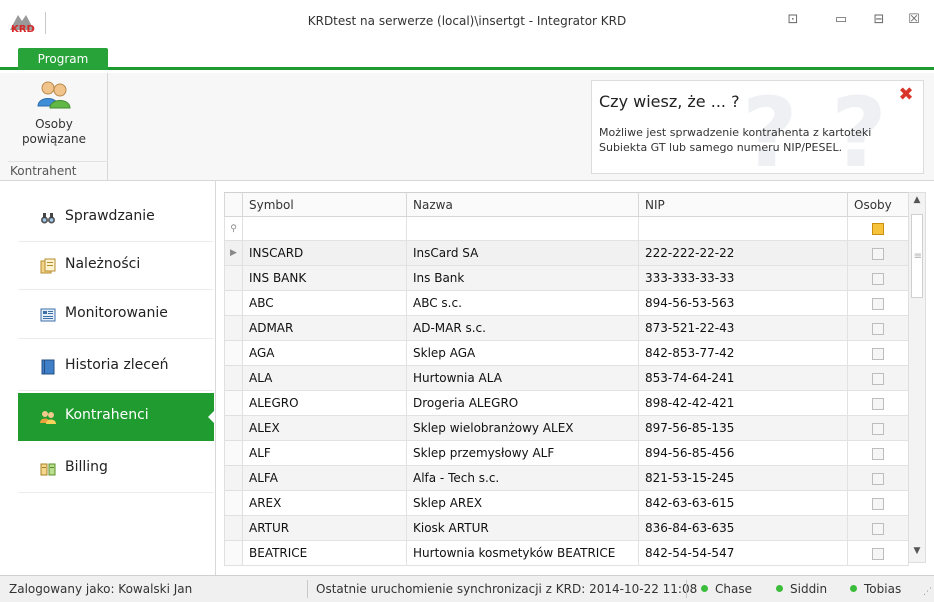  Describe the element at coordinates (324, 553) in the screenshot. I see `cell-symbol: BEATRICE` at that location.